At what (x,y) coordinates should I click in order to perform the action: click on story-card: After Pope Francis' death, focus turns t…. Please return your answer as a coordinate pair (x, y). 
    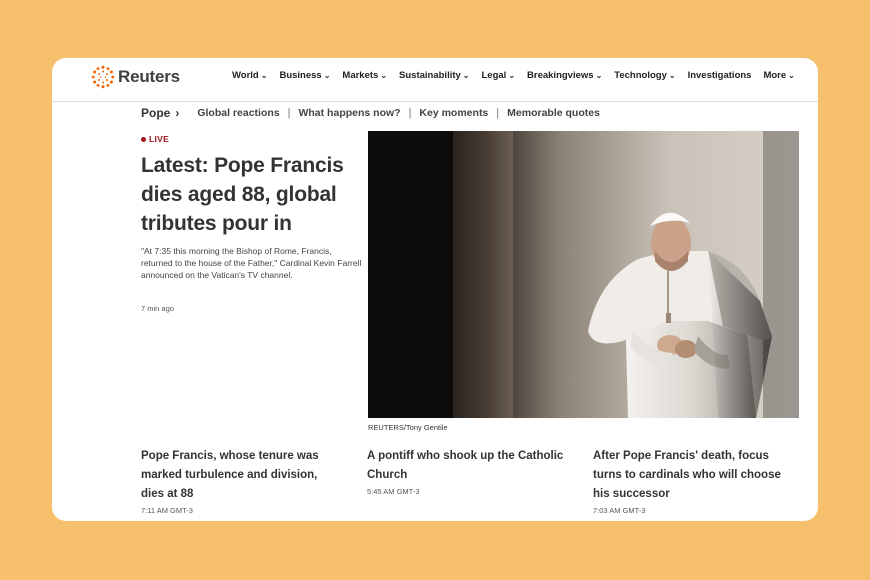
    Looking at the image, I should click on (695, 481).